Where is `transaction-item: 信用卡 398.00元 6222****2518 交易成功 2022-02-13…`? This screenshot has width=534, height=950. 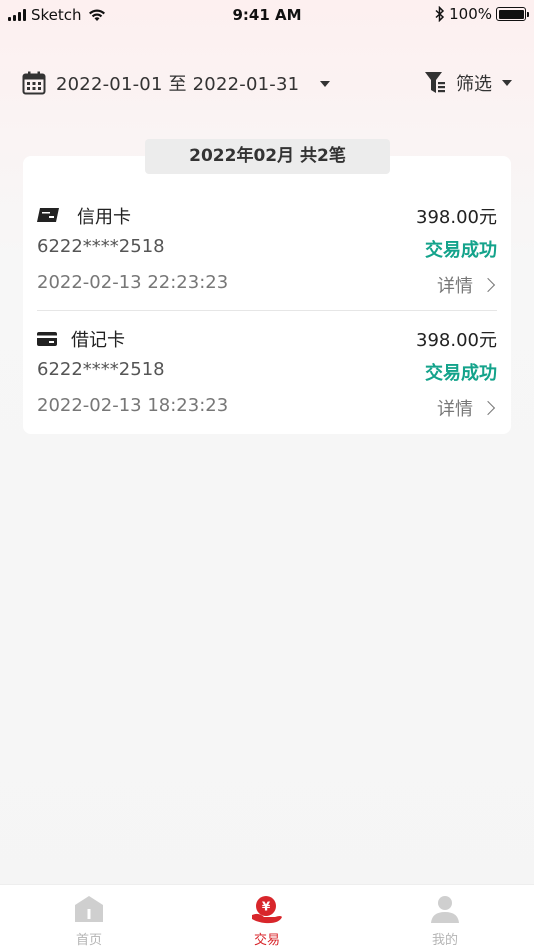 transaction-item: 信用卡 398.00元 6222****2518 交易成功 2022-02-13… is located at coordinates (267, 251).